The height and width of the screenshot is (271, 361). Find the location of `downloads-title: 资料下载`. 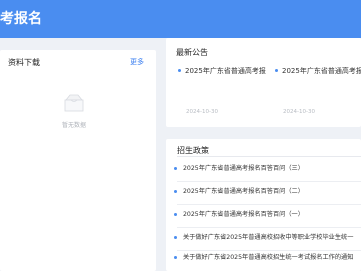

downloads-title: 资料下载 is located at coordinates (24, 62).